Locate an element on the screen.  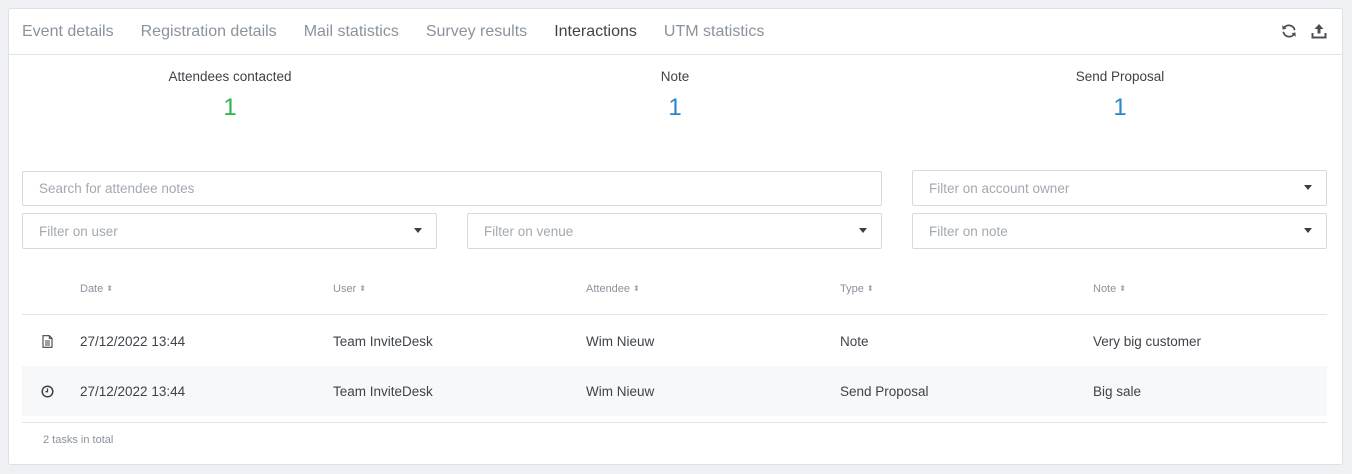
tab-interactions: Interactions is located at coordinates (595, 32).